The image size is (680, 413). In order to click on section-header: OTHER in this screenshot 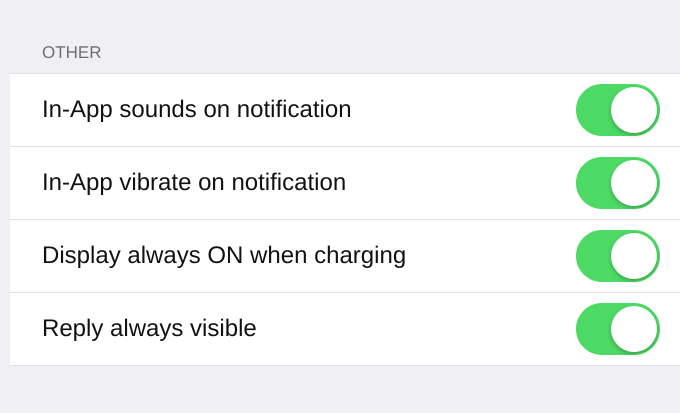, I will do `click(71, 53)`.